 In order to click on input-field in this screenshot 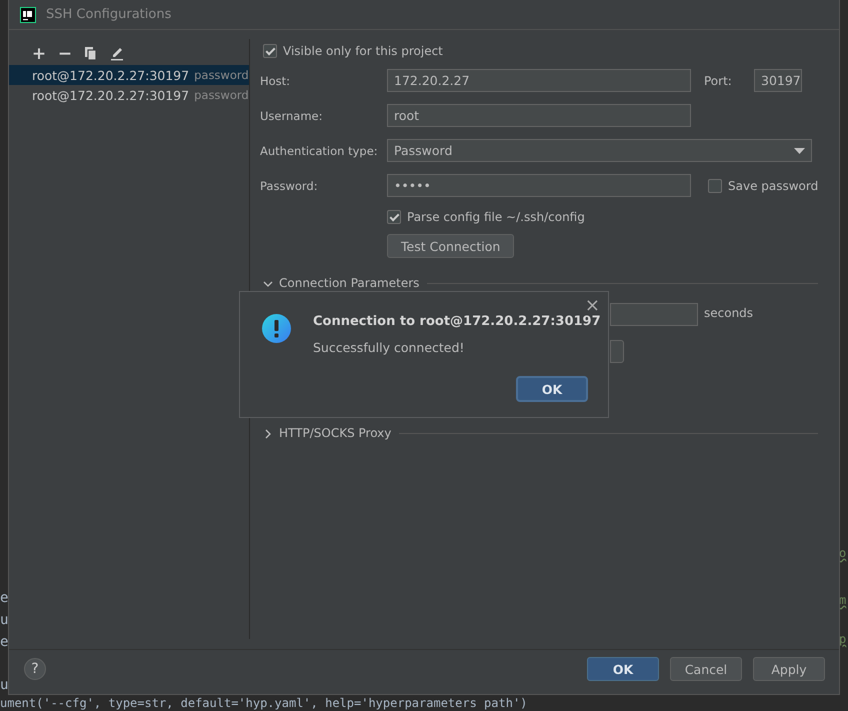, I will do `click(654, 314)`.